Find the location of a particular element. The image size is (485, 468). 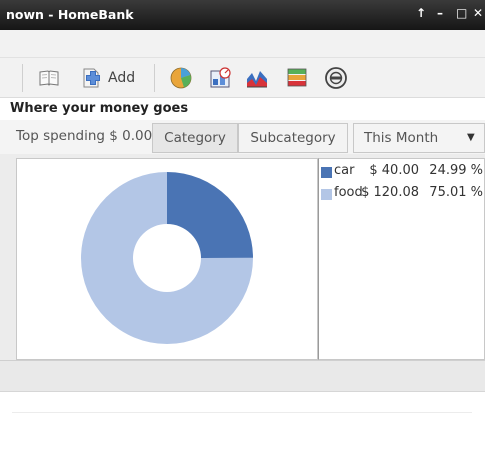

book-button is located at coordinates (49, 78).